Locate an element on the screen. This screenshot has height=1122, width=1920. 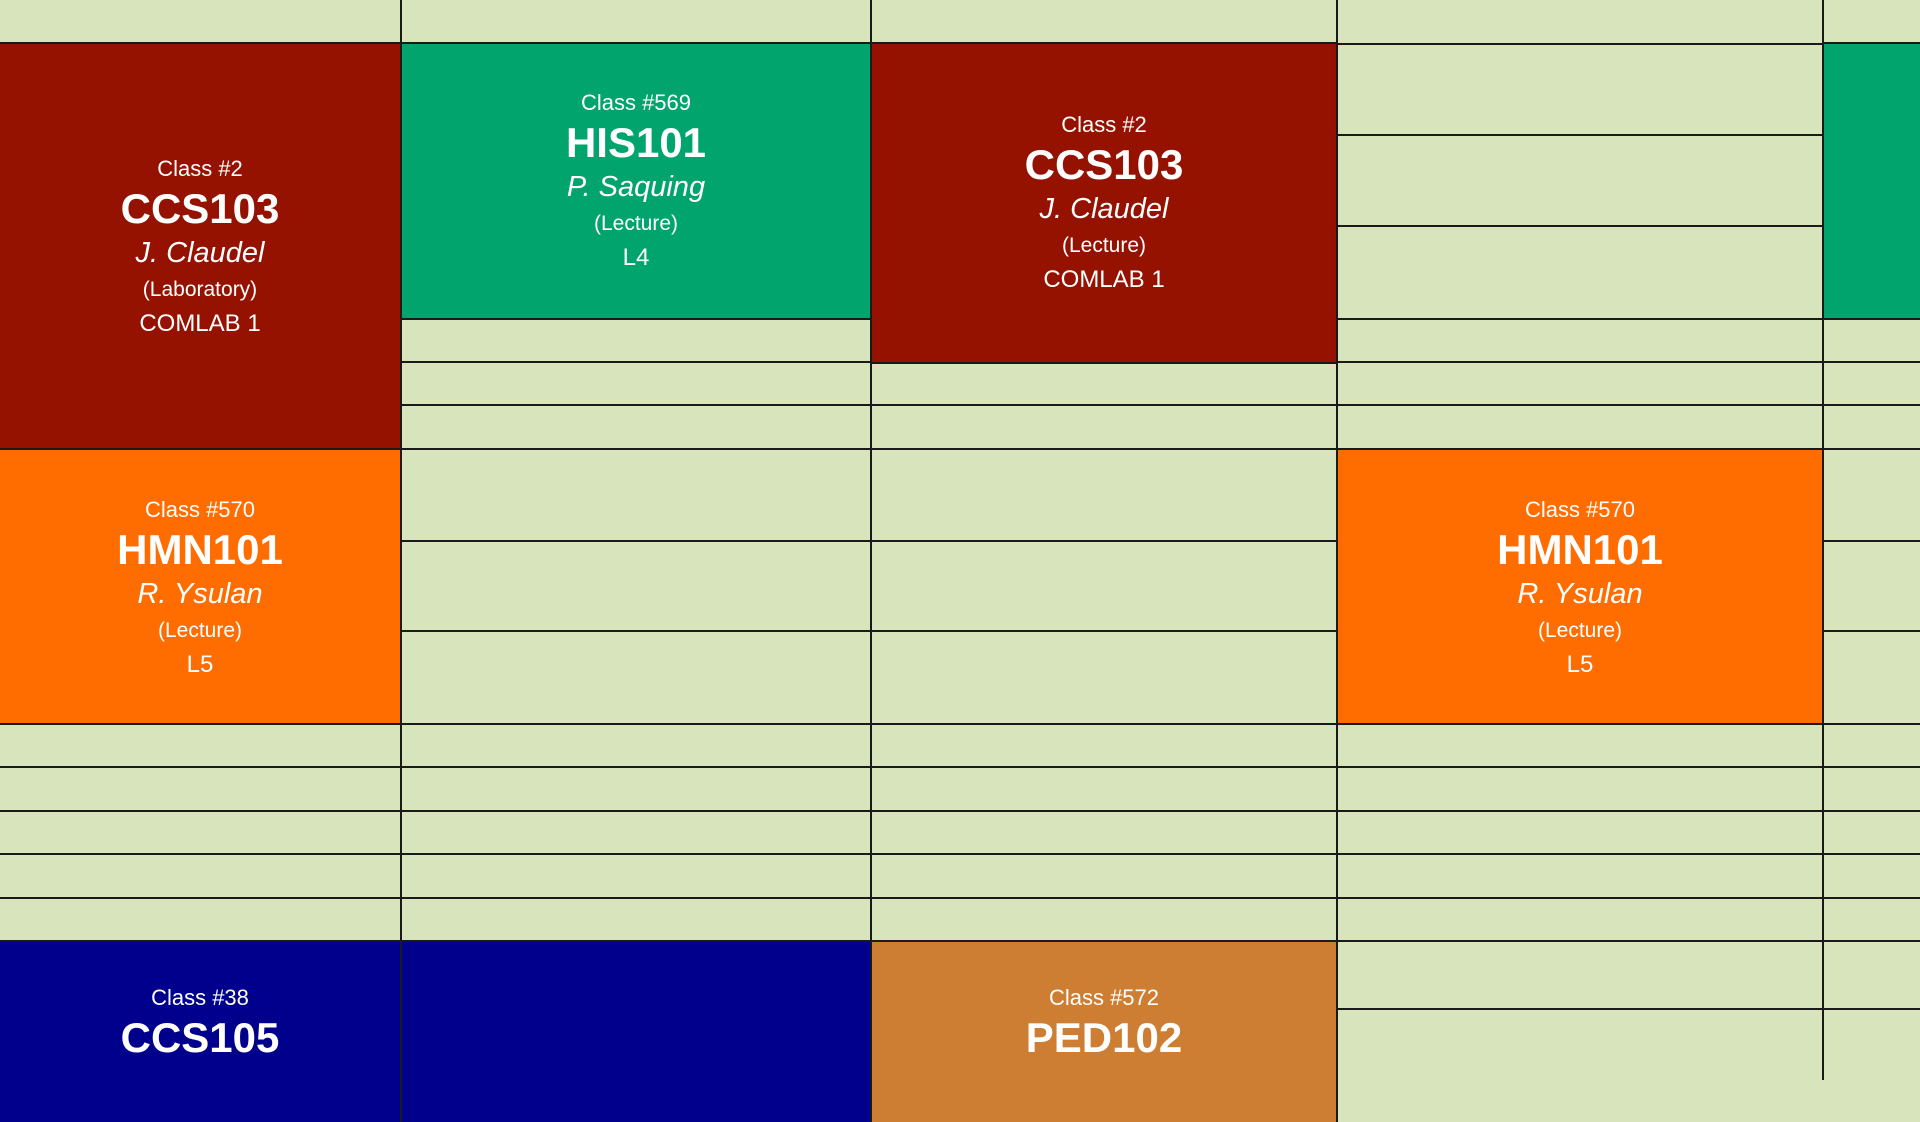
course-code: PED102 is located at coordinates (1104, 1037).